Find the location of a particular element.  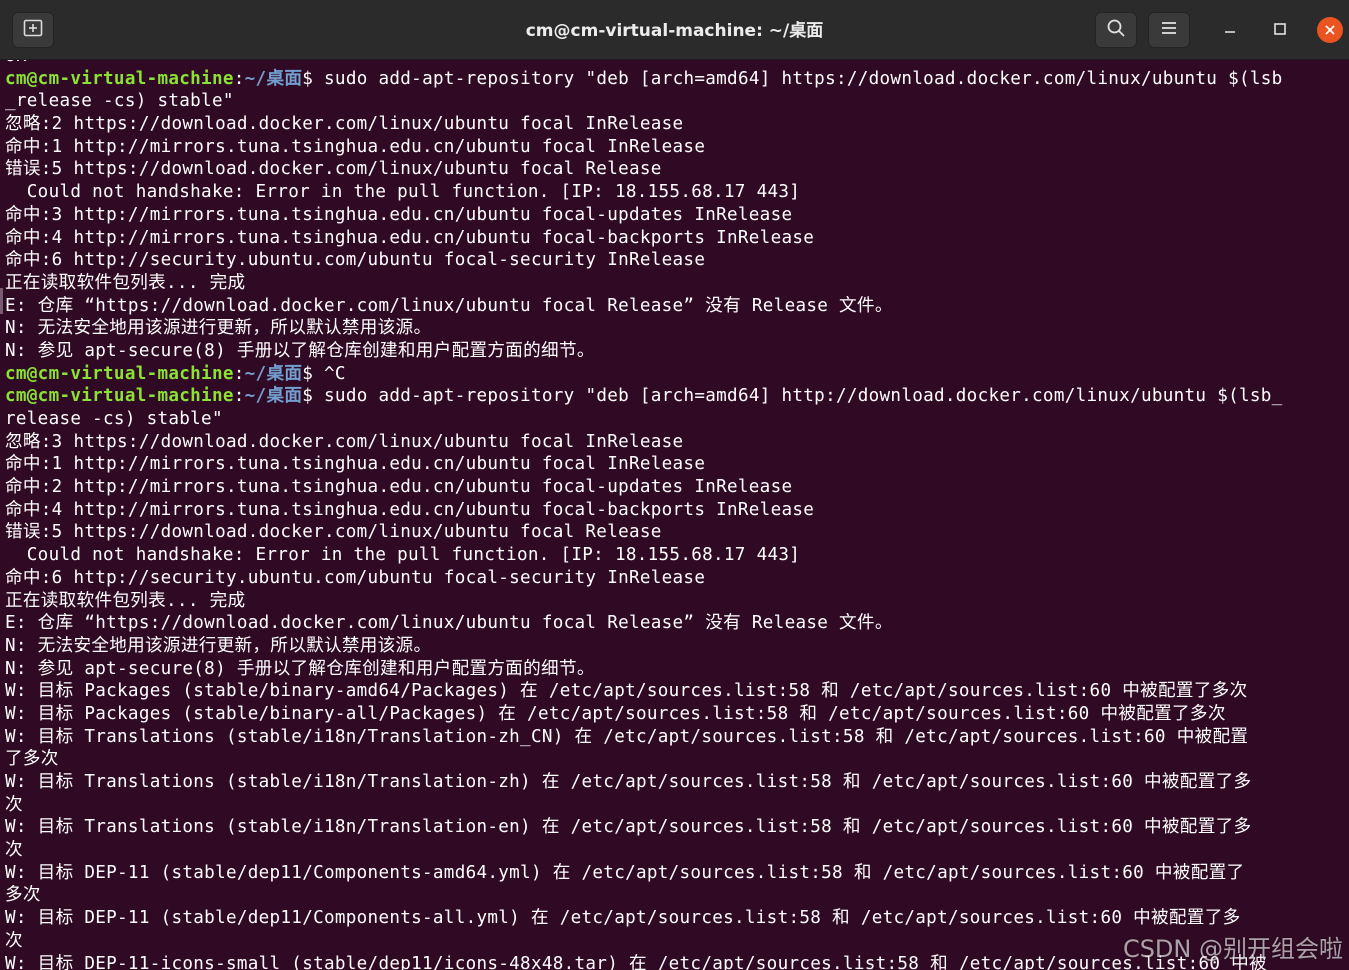

scroll-marker is located at coordinates (1, 301).